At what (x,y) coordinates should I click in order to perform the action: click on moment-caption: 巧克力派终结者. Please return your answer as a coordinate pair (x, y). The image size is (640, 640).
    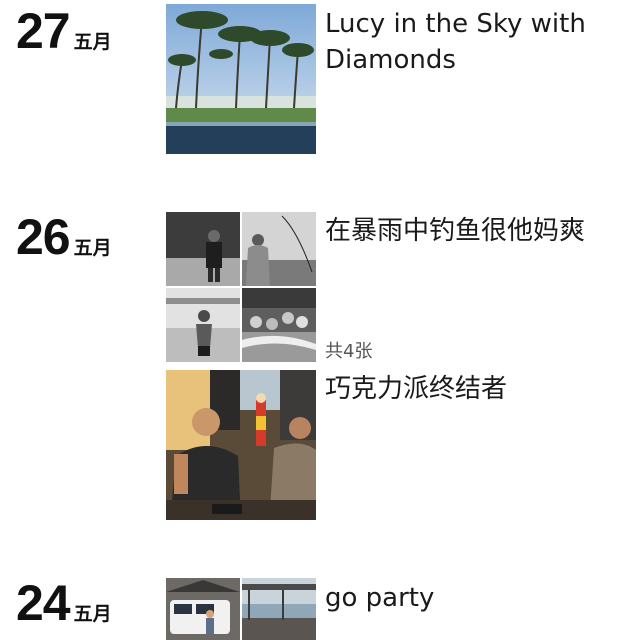
    Looking at the image, I should click on (475, 389).